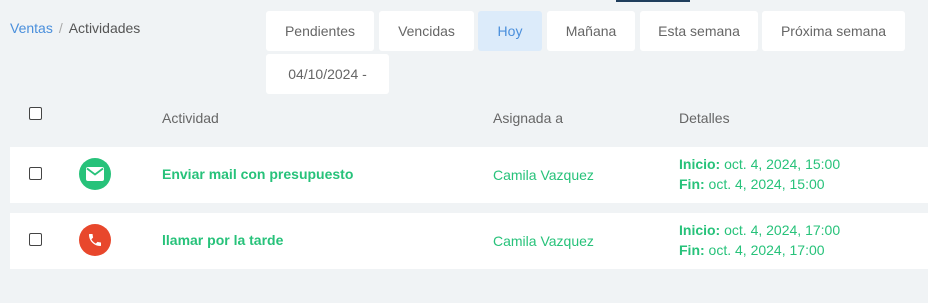 The width and height of the screenshot is (928, 303). I want to click on activity-start: Inicio: oct. 4, 2024, 17:00, so click(759, 230).